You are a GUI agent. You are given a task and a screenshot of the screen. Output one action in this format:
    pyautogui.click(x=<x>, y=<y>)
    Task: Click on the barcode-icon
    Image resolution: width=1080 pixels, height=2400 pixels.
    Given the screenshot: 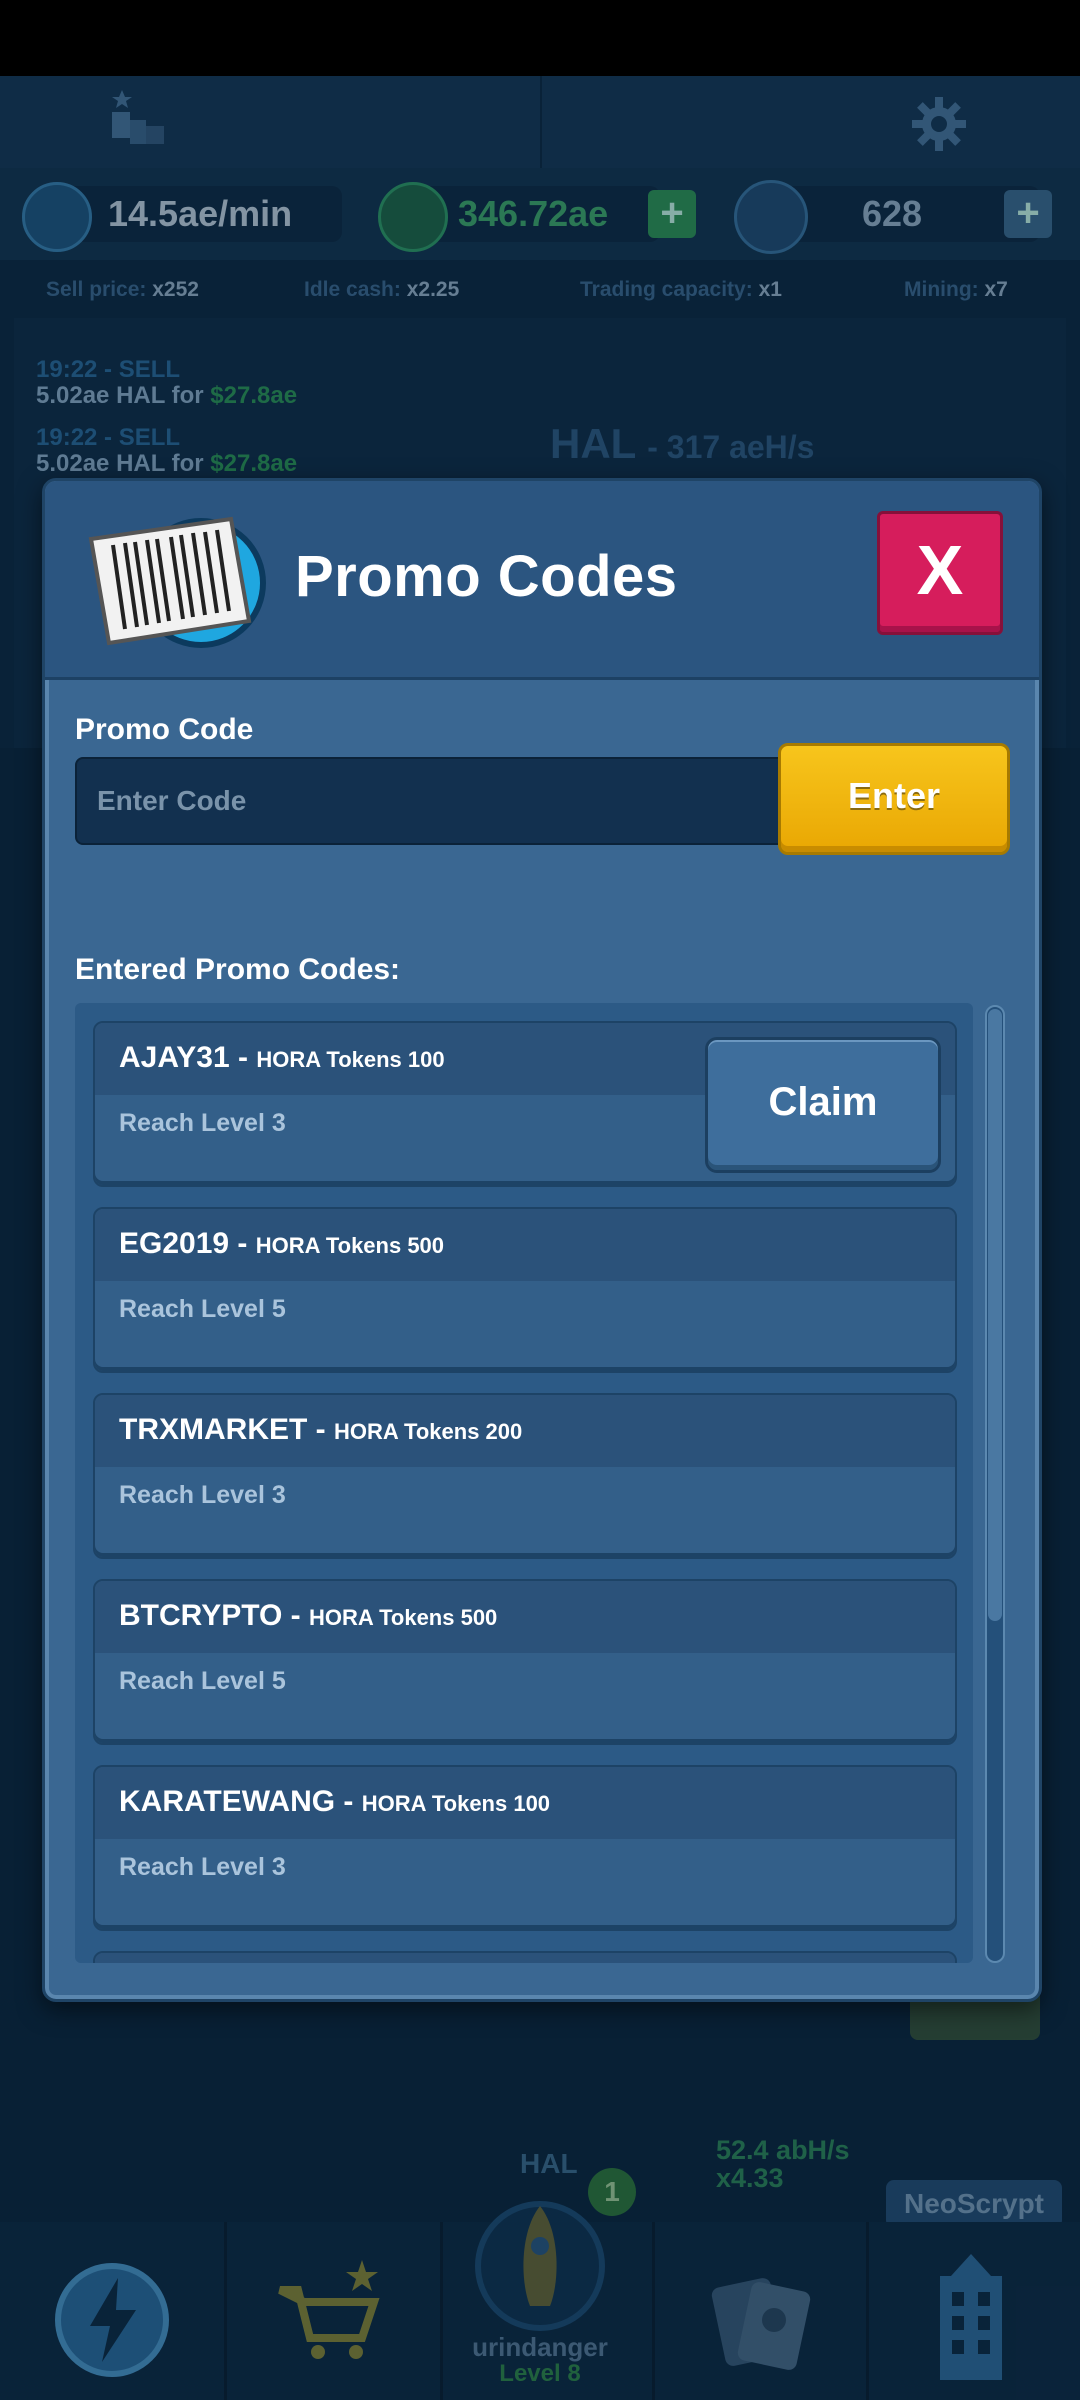 What is the action you would take?
    pyautogui.click(x=177, y=582)
    